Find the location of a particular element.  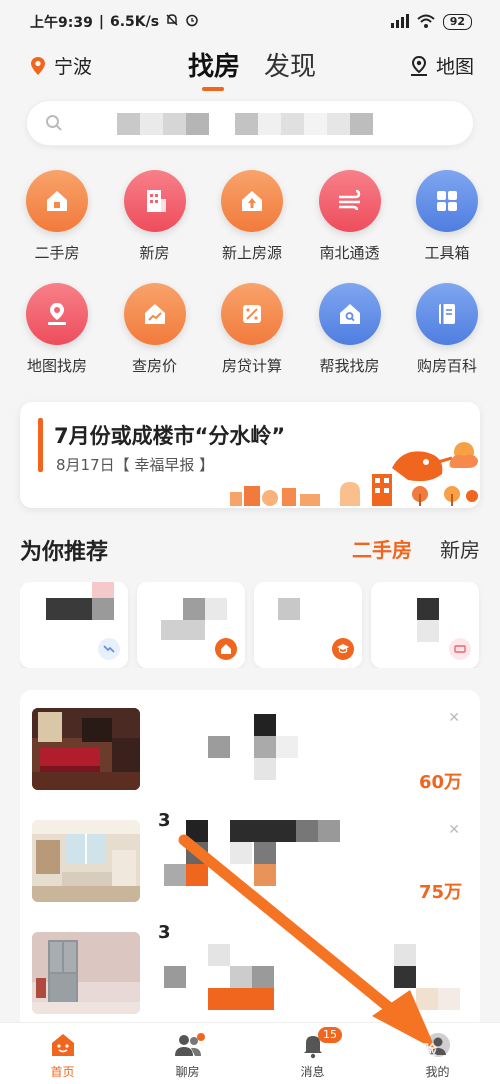

calculator-icon is located at coordinates (252, 314).